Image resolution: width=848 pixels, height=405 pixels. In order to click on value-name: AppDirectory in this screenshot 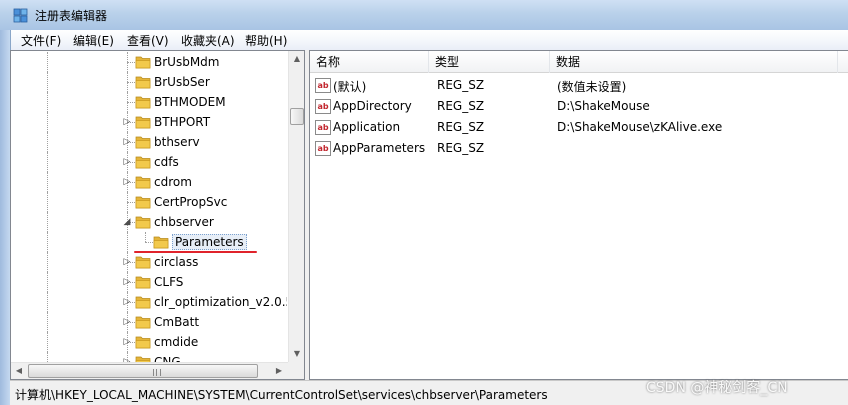, I will do `click(372, 106)`.